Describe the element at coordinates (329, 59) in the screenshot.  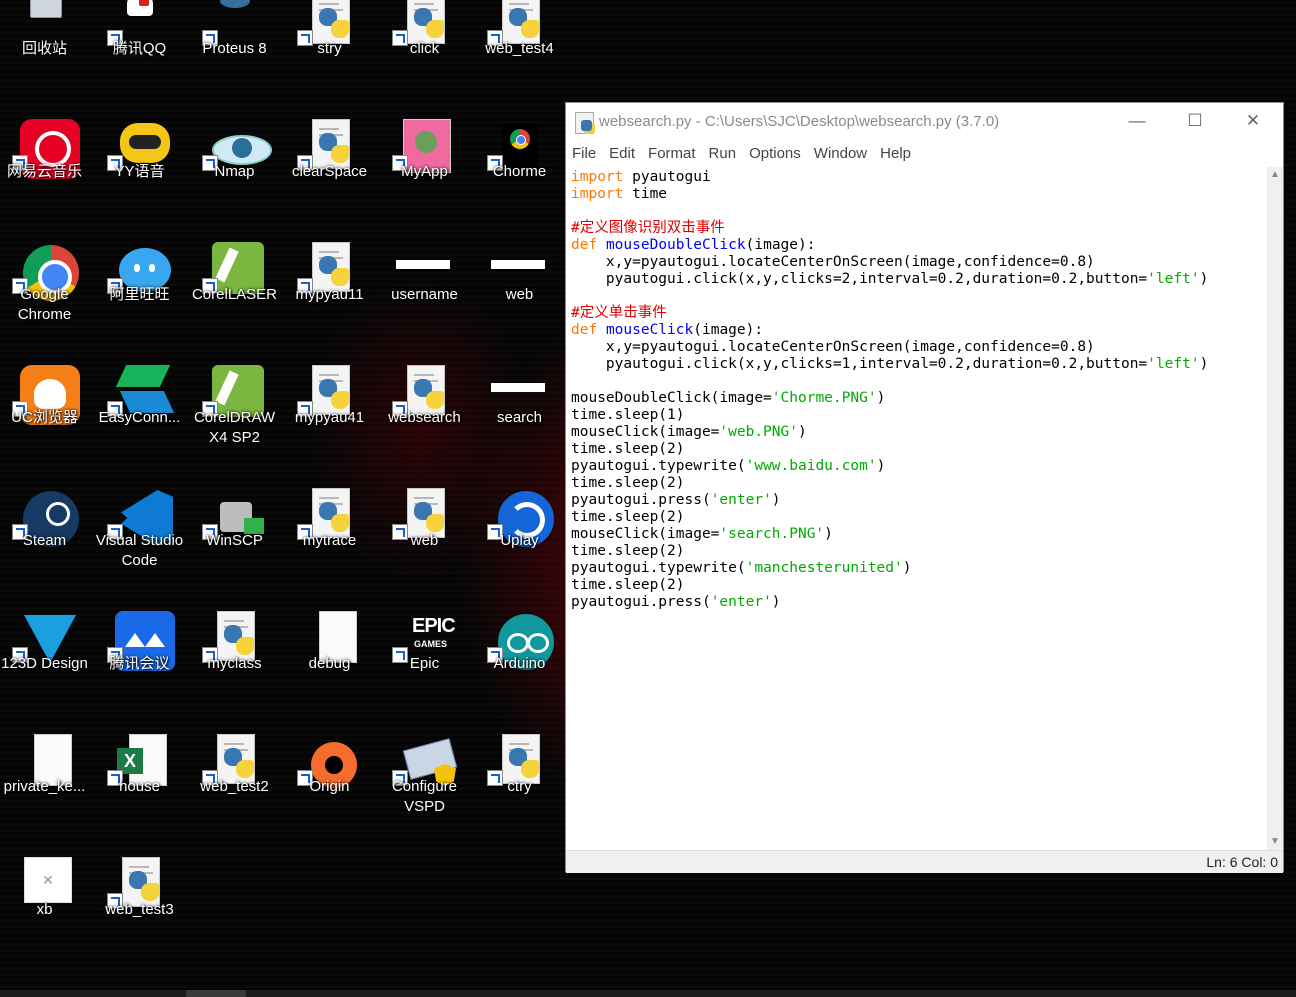
I see `desktop-icon: stry` at that location.